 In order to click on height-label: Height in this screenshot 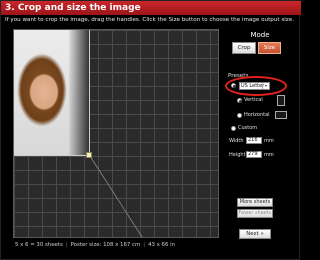, I will do `click(237, 155)`.